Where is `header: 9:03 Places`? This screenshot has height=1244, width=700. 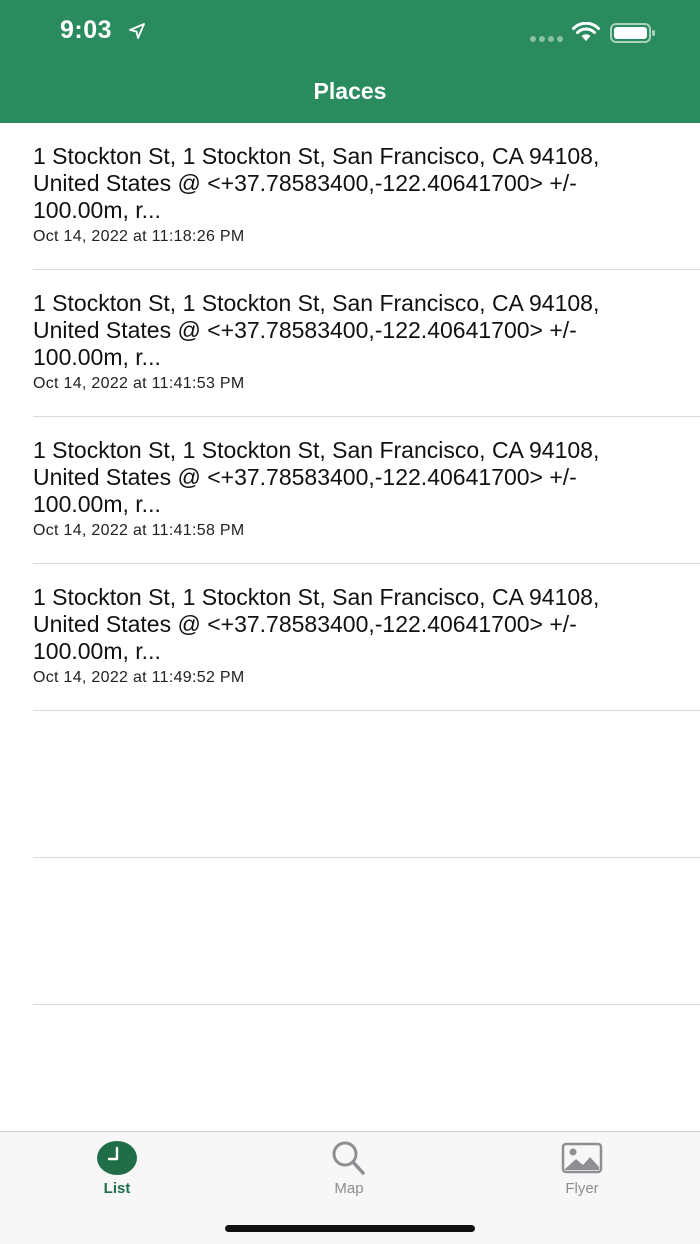 header: 9:03 Places is located at coordinates (350, 61).